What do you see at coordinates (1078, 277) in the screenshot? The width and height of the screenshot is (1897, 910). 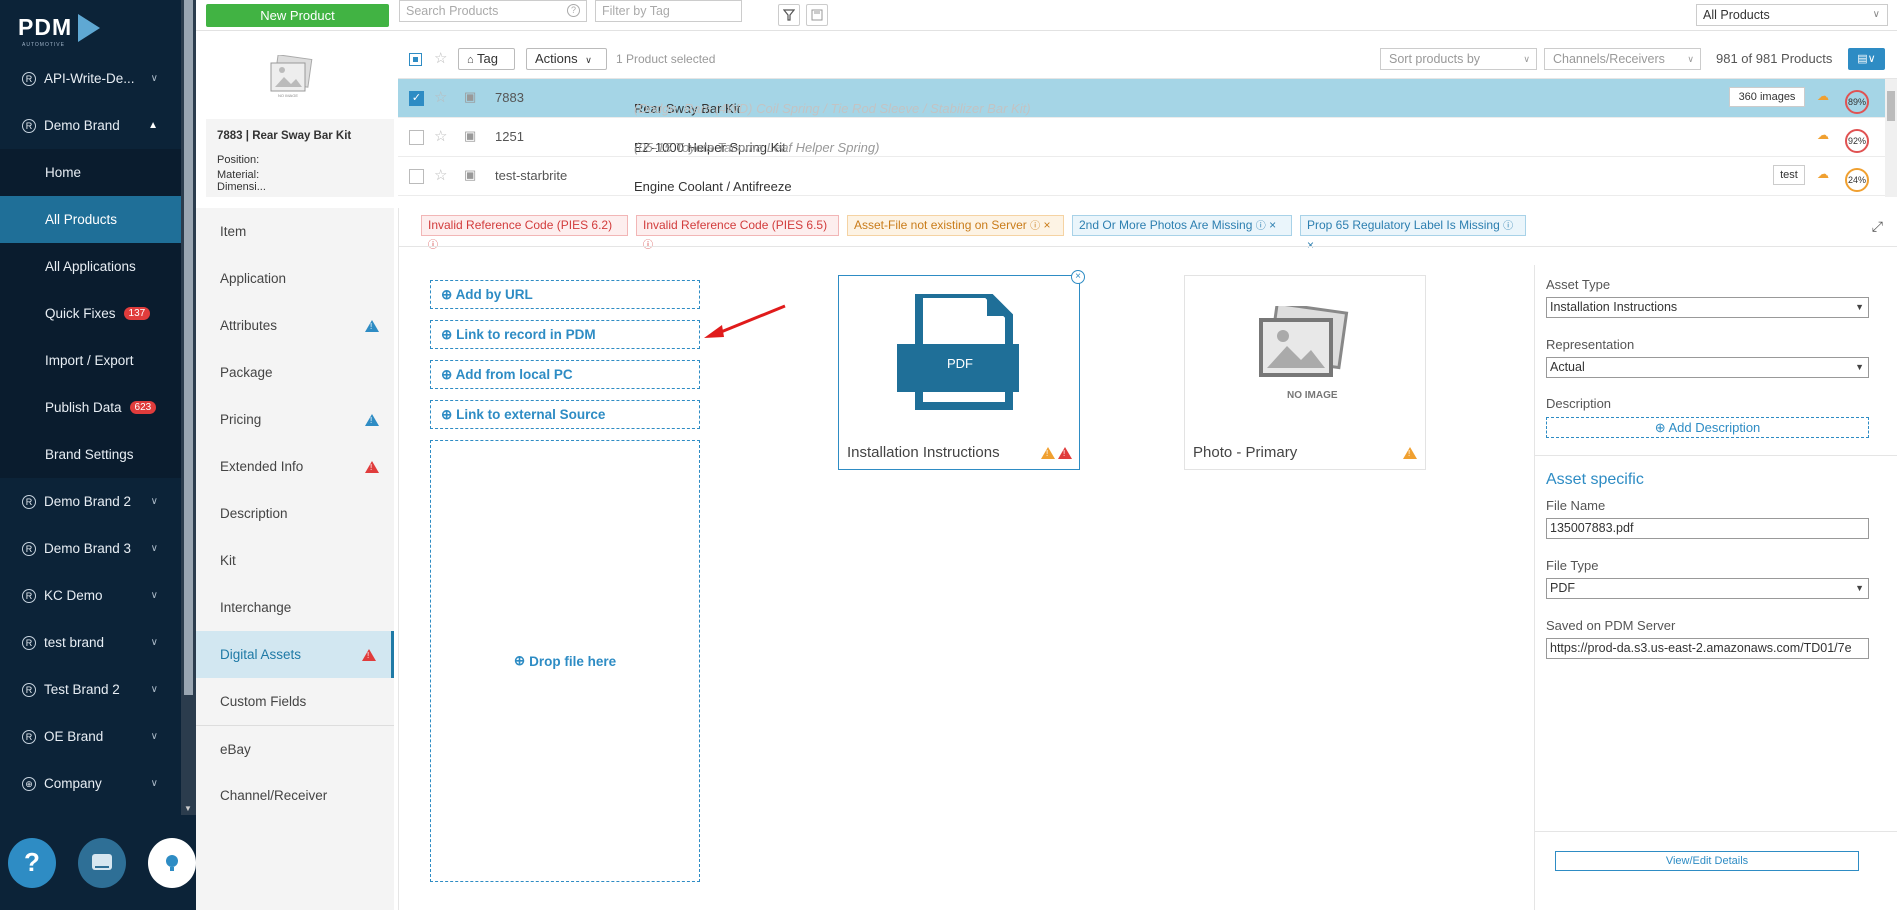 I see `remove-asset-icon: ×` at bounding box center [1078, 277].